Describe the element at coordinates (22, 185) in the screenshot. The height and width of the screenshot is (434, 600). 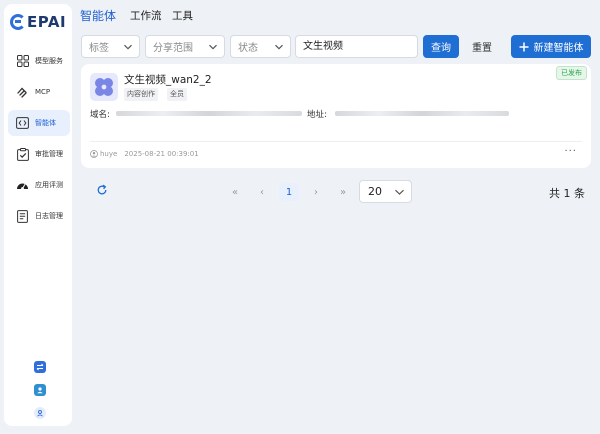
I see `gauge-icon` at that location.